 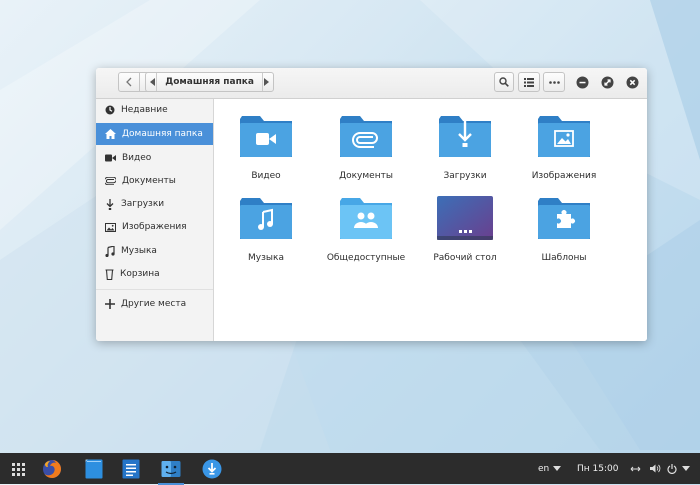 I want to click on folder-label: Шаблоны, so click(x=564, y=258).